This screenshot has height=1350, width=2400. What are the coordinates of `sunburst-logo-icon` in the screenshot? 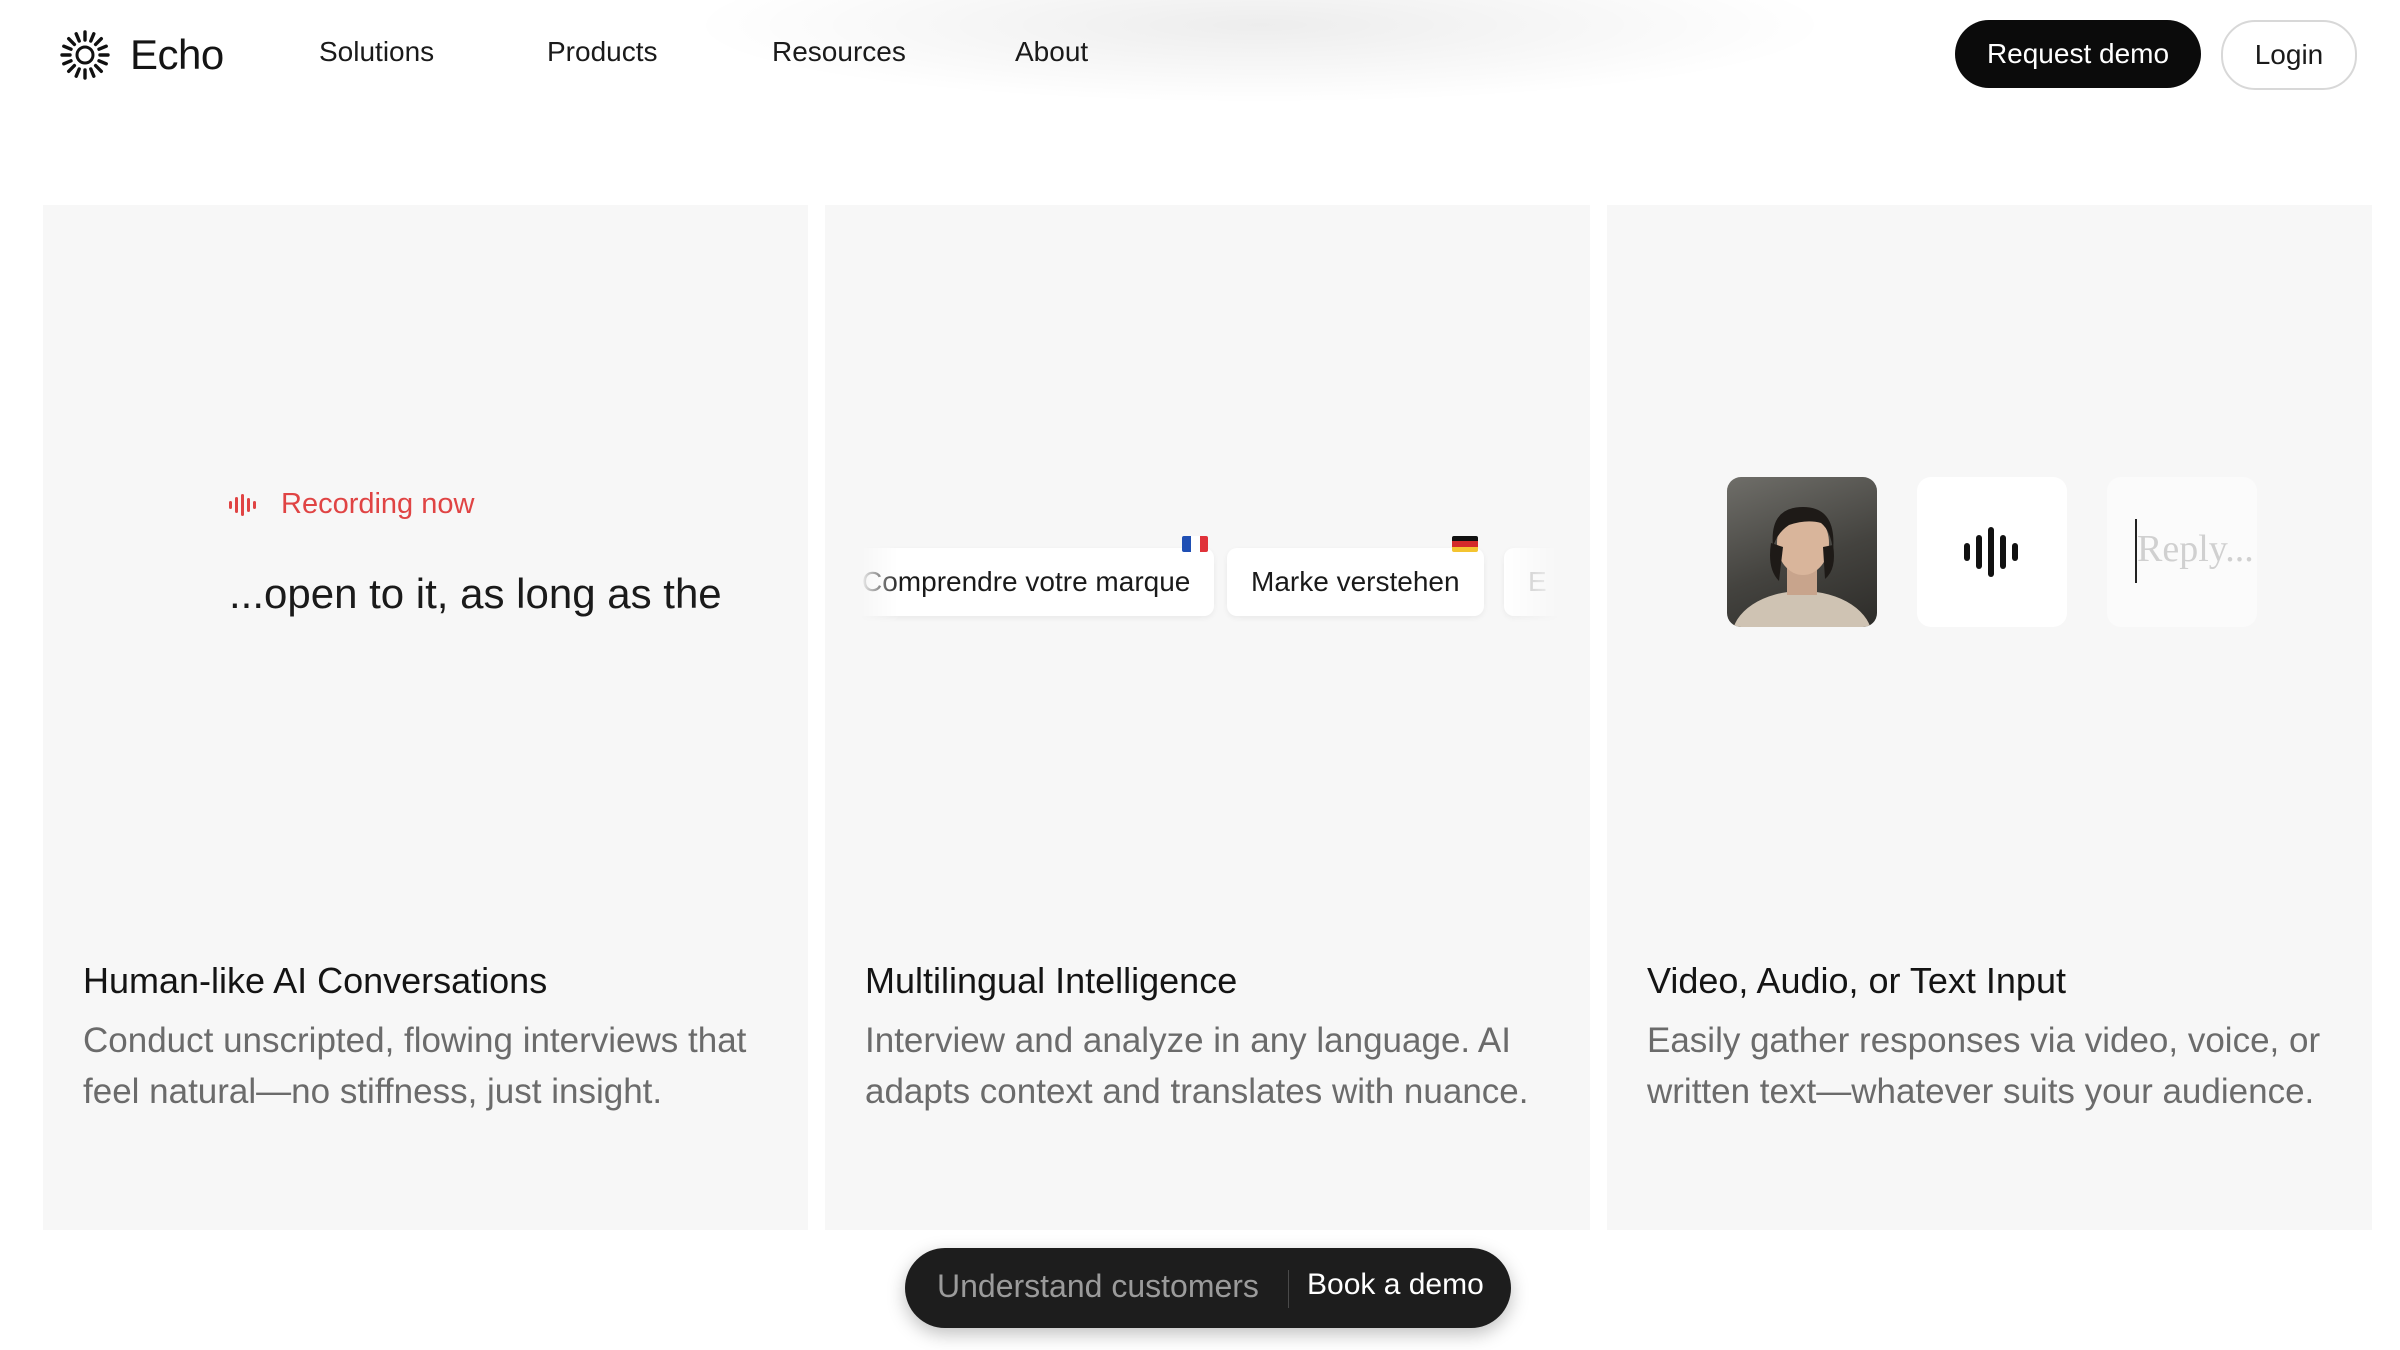 It's located at (85, 55).